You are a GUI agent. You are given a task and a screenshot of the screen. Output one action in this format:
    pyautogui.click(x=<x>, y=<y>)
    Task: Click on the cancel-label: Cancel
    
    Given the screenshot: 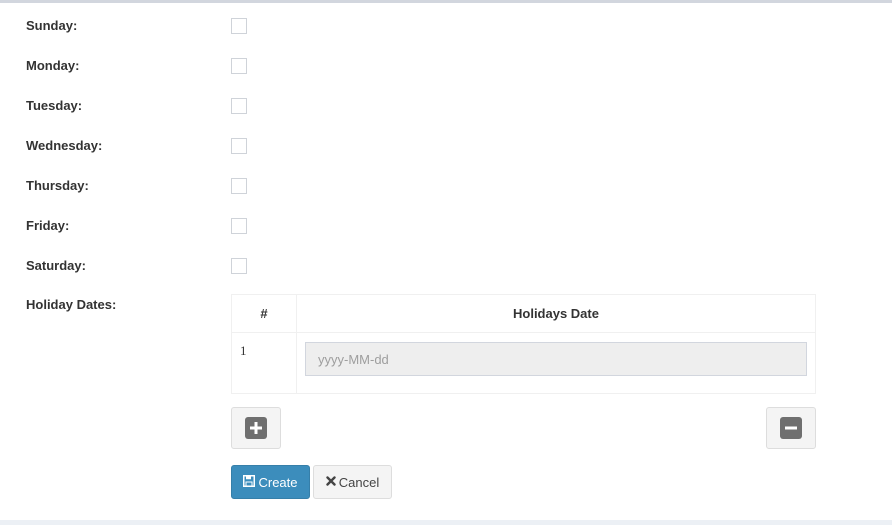 What is the action you would take?
    pyautogui.click(x=359, y=482)
    